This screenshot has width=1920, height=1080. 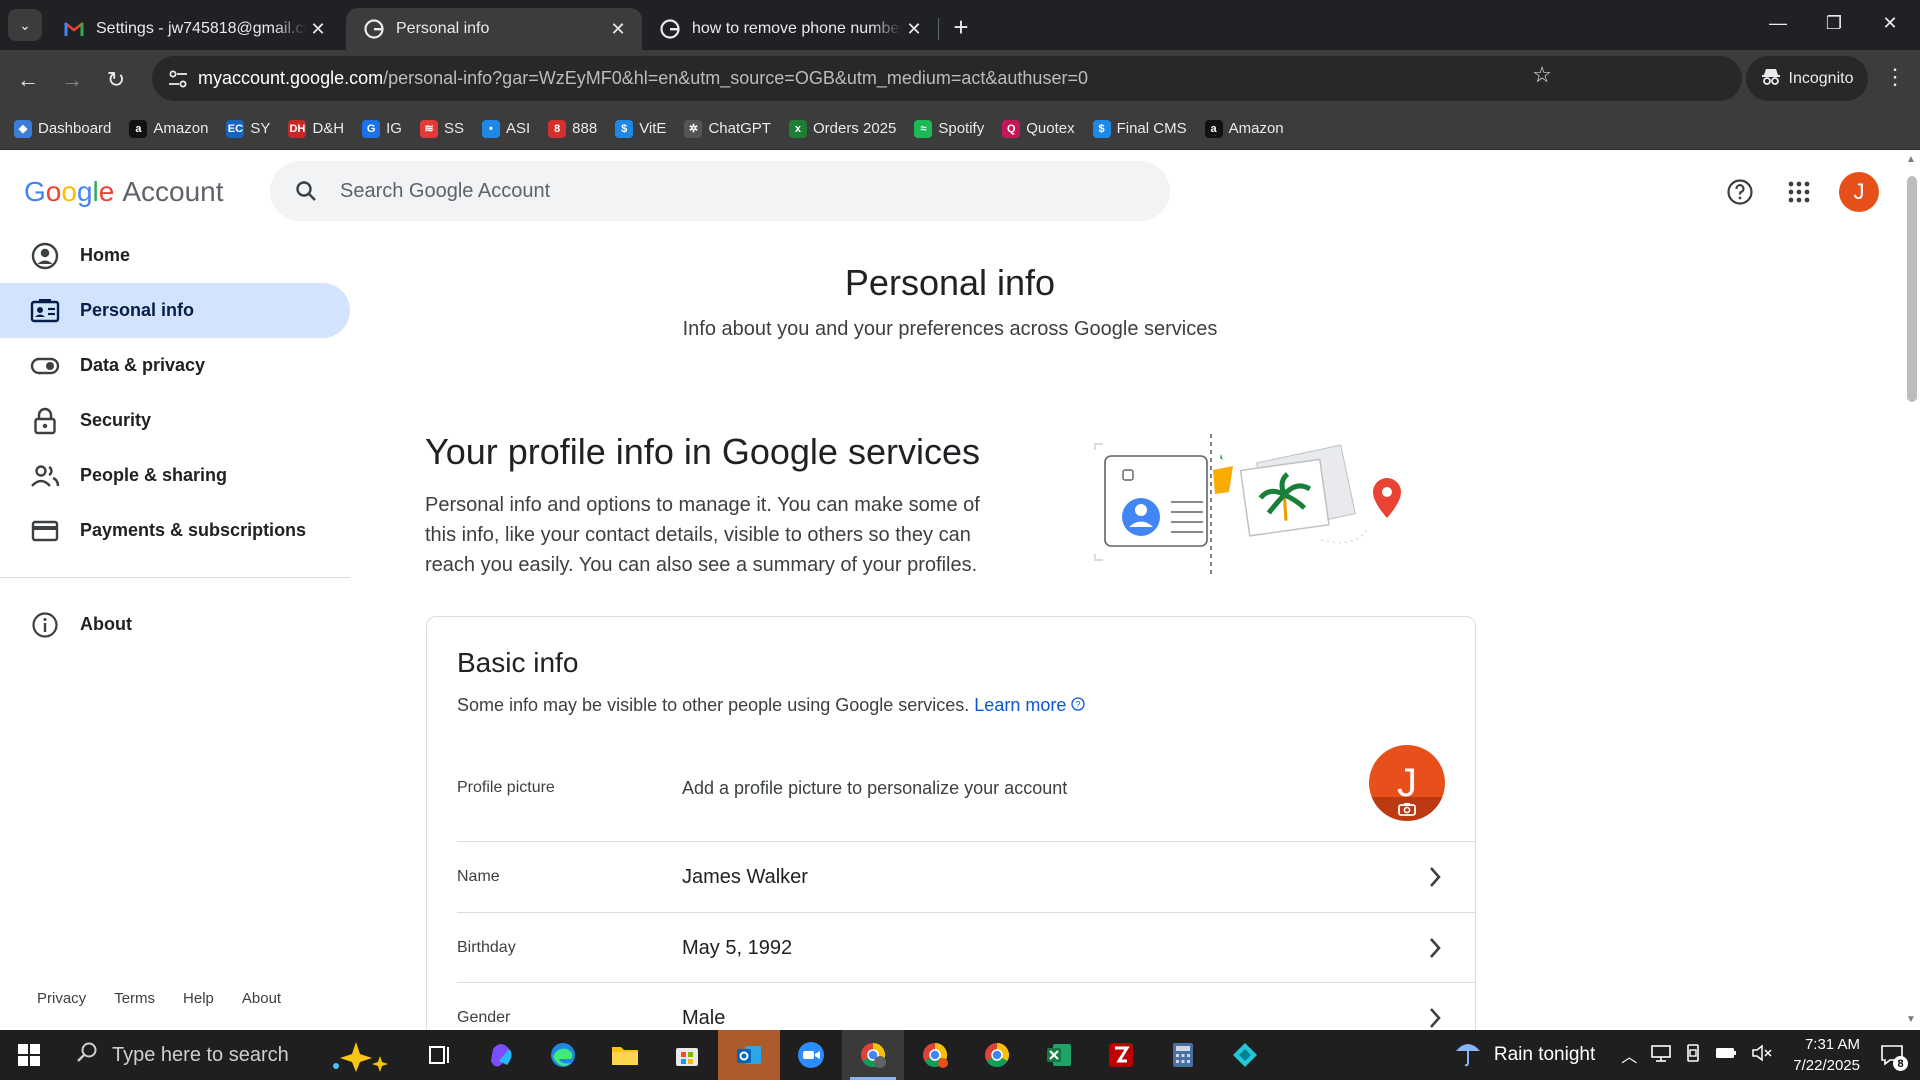 What do you see at coordinates (640, 128) in the screenshot?
I see `bookmark-item: $ VitE` at bounding box center [640, 128].